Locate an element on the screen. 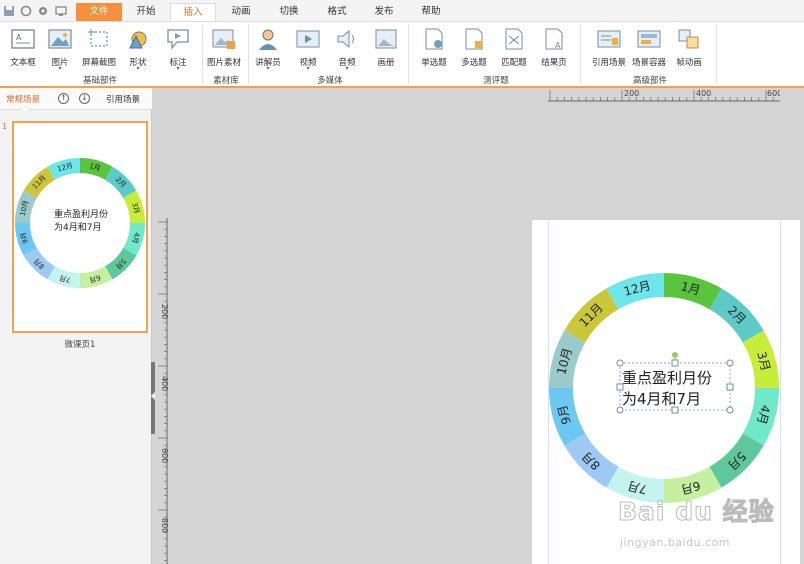 The image size is (804, 564). menu-bar: 文件 开始 插入 动画 切换 格式 发布 帮助 is located at coordinates (402, 11).